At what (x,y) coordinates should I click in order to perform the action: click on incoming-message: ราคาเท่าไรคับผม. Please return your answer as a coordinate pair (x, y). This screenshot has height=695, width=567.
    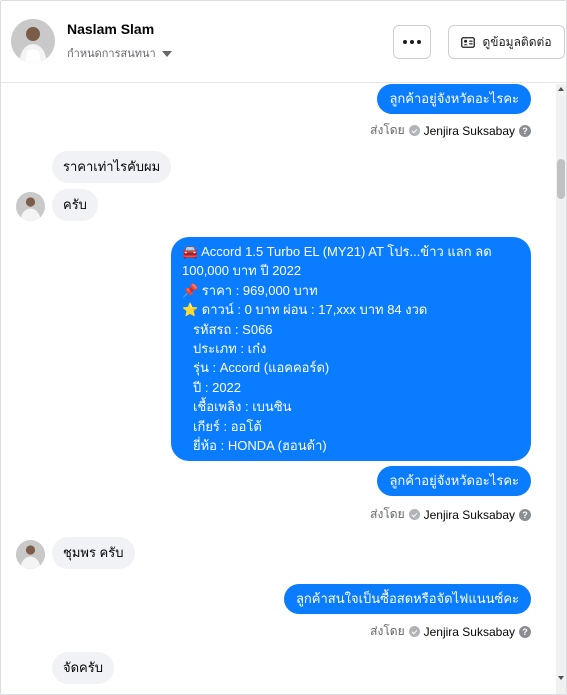
    Looking at the image, I should click on (112, 167).